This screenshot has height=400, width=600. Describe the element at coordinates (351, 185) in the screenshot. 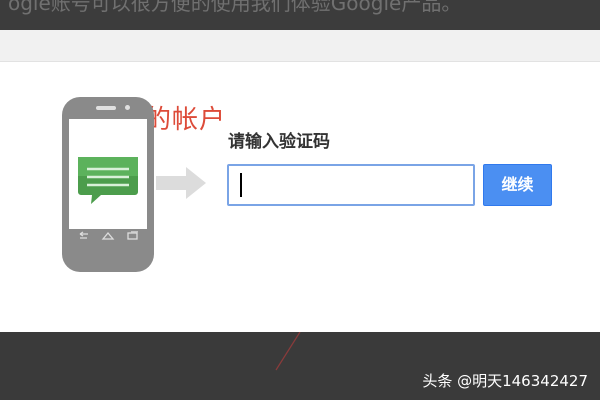

I see `verification-code-input` at that location.